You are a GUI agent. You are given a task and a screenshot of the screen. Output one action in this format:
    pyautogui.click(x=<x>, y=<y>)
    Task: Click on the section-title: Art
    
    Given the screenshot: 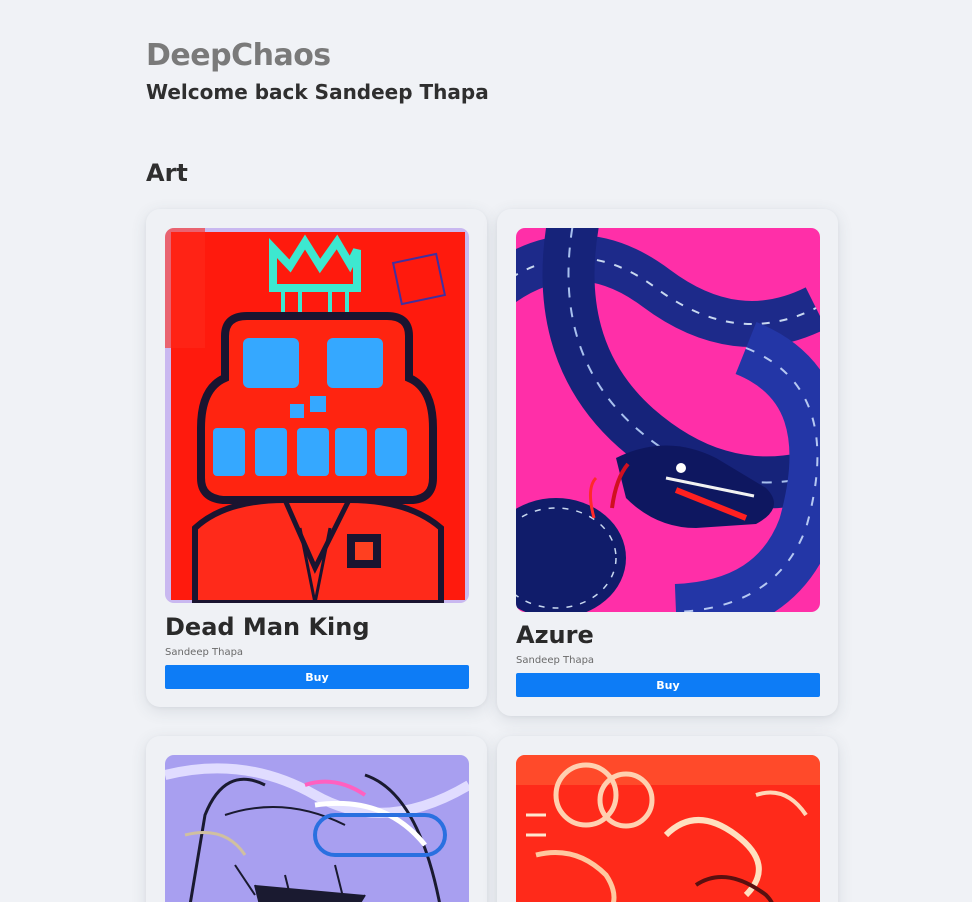 What is the action you would take?
    pyautogui.click(x=167, y=173)
    